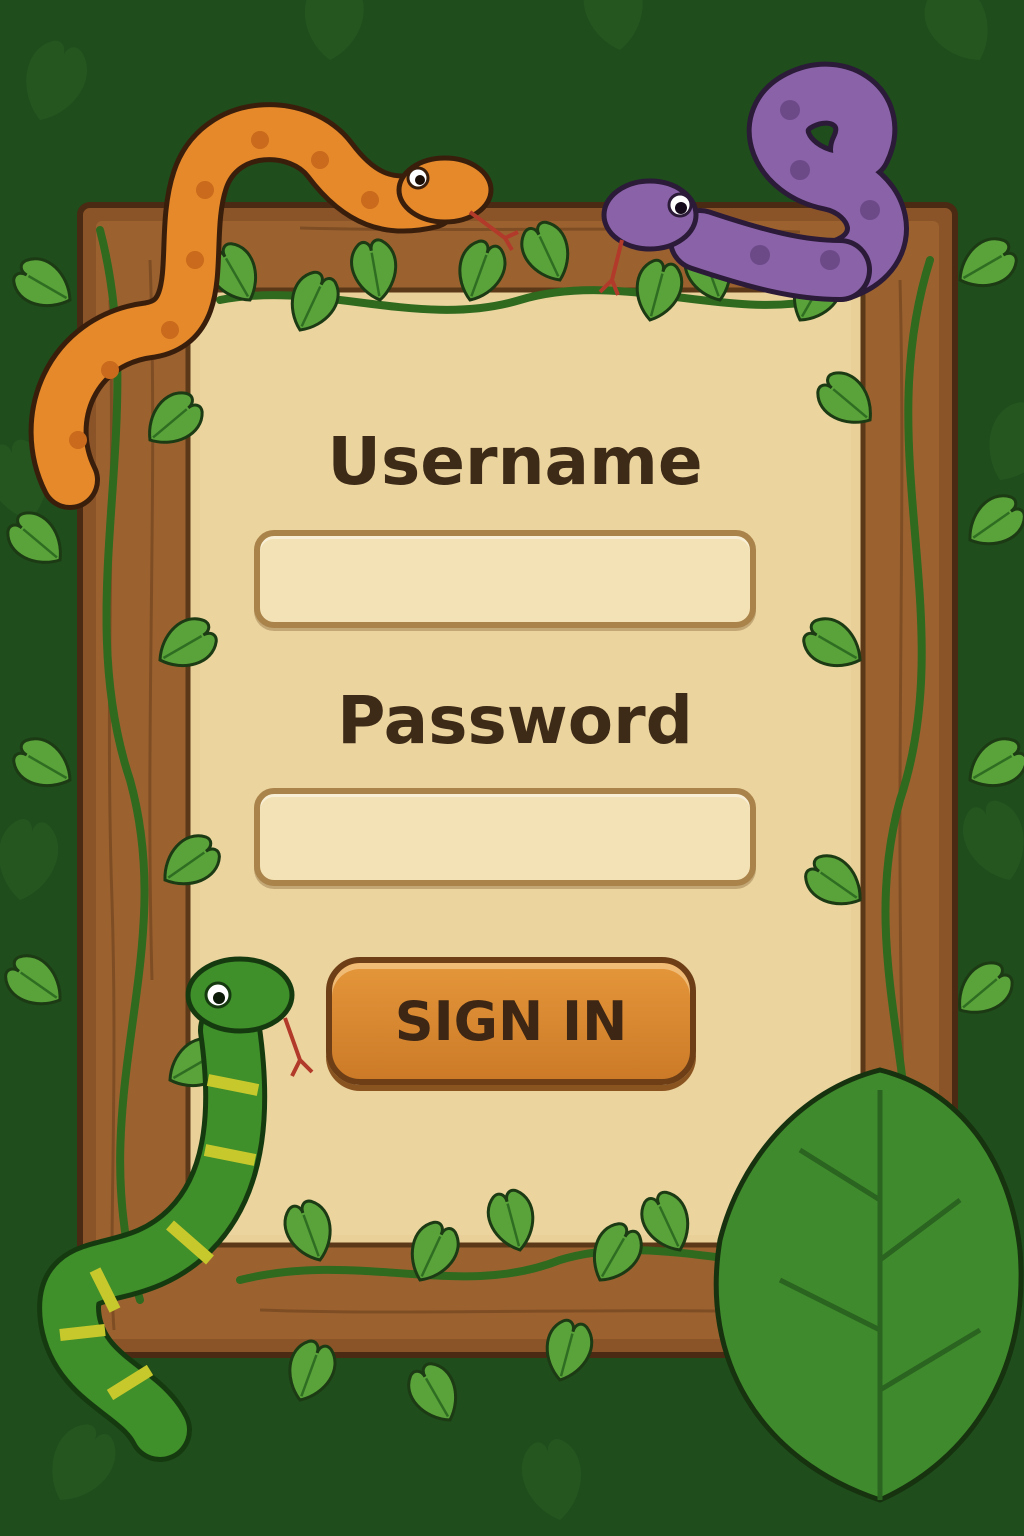 The image size is (1024, 1536). Describe the element at coordinates (515, 720) in the screenshot. I see `password-label: Password` at that location.